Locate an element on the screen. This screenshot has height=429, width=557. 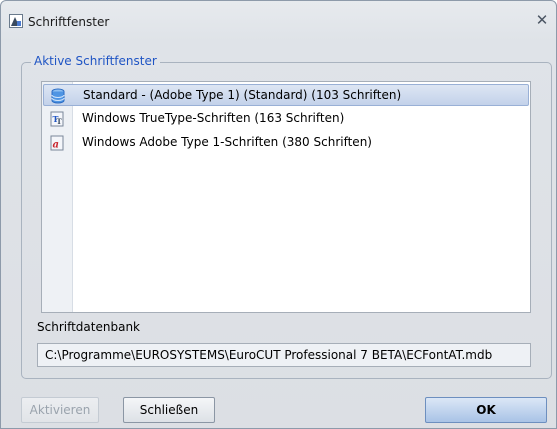
close-button: Schließen is located at coordinates (169, 410).